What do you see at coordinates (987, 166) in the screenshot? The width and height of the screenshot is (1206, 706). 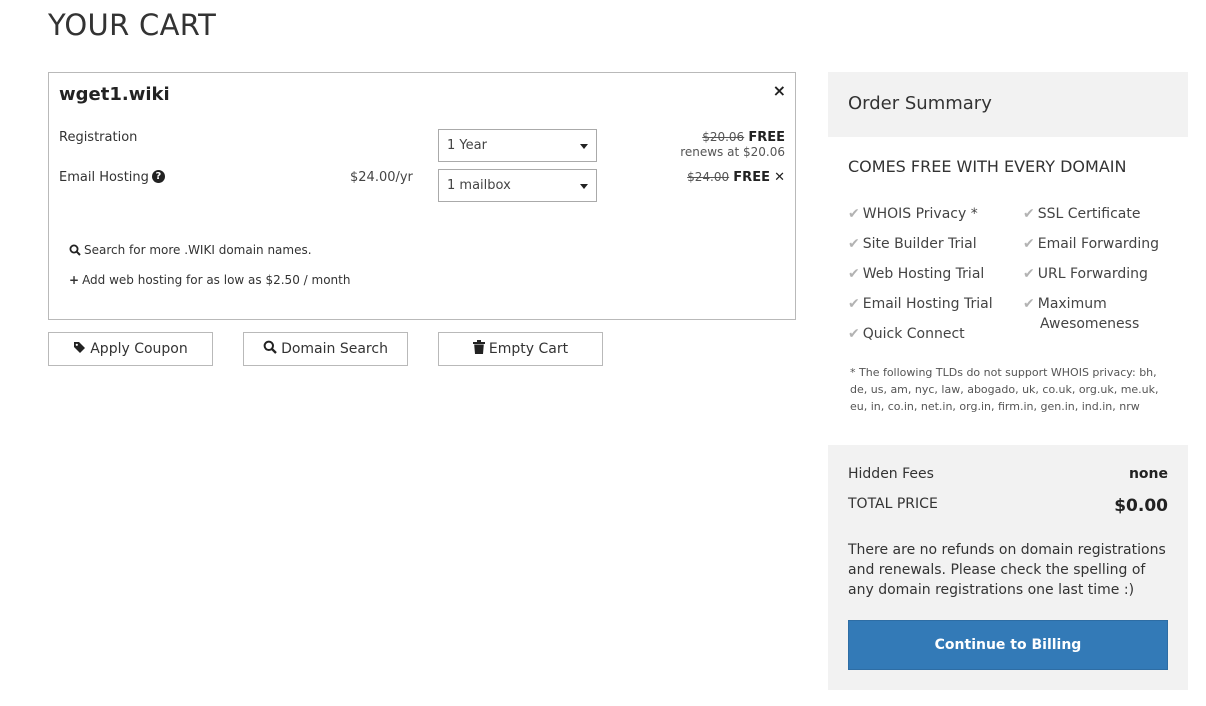 I see `free-features-heading: COMES FREE WITH EVERY DOMAIN` at bounding box center [987, 166].